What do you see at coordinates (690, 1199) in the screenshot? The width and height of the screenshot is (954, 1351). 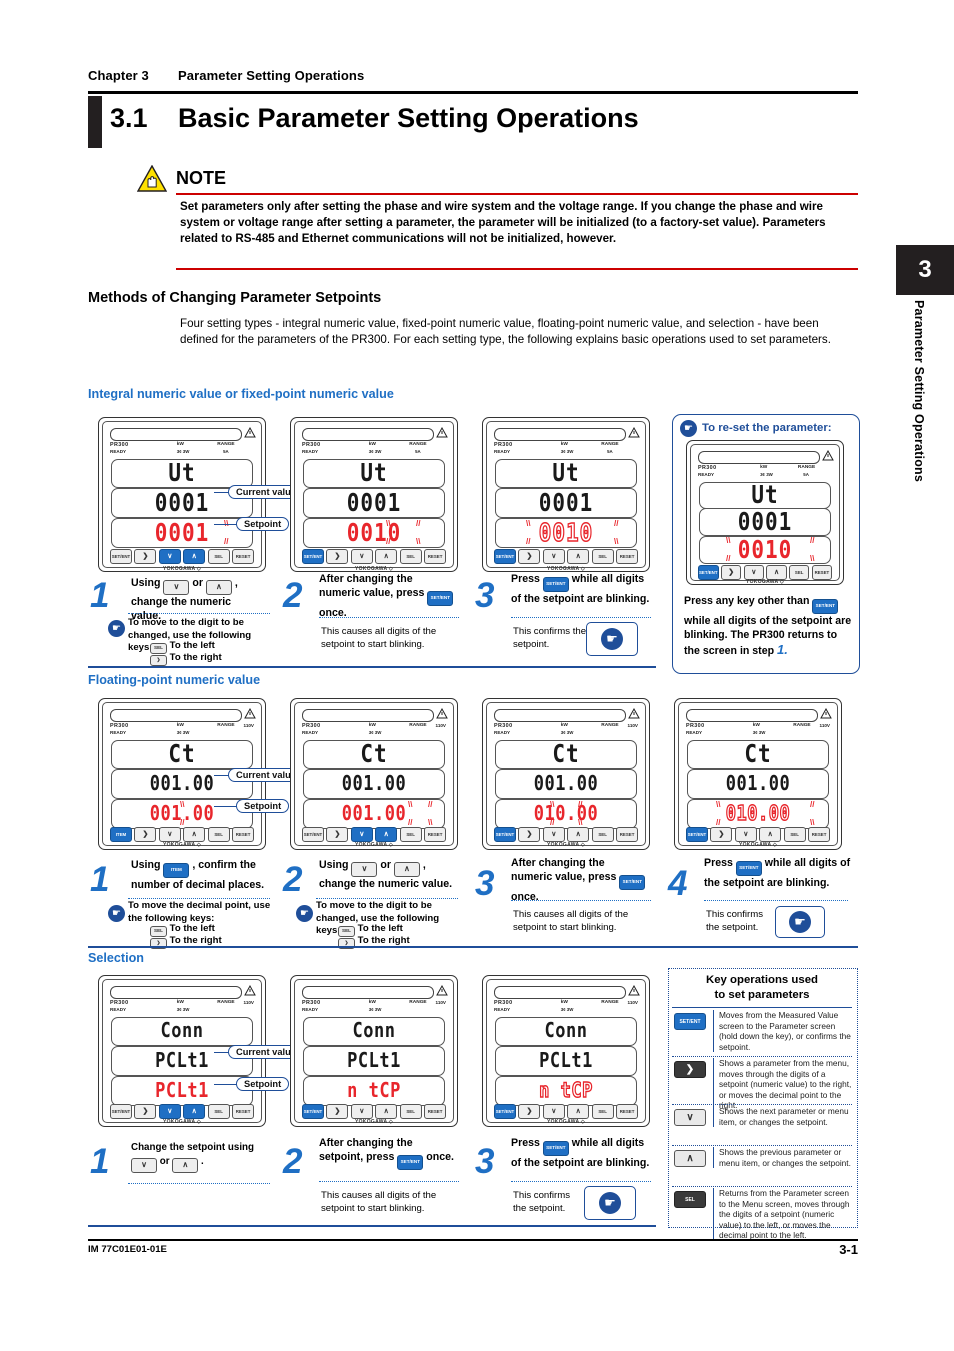 I see `key-sel-icon: SEL` at bounding box center [690, 1199].